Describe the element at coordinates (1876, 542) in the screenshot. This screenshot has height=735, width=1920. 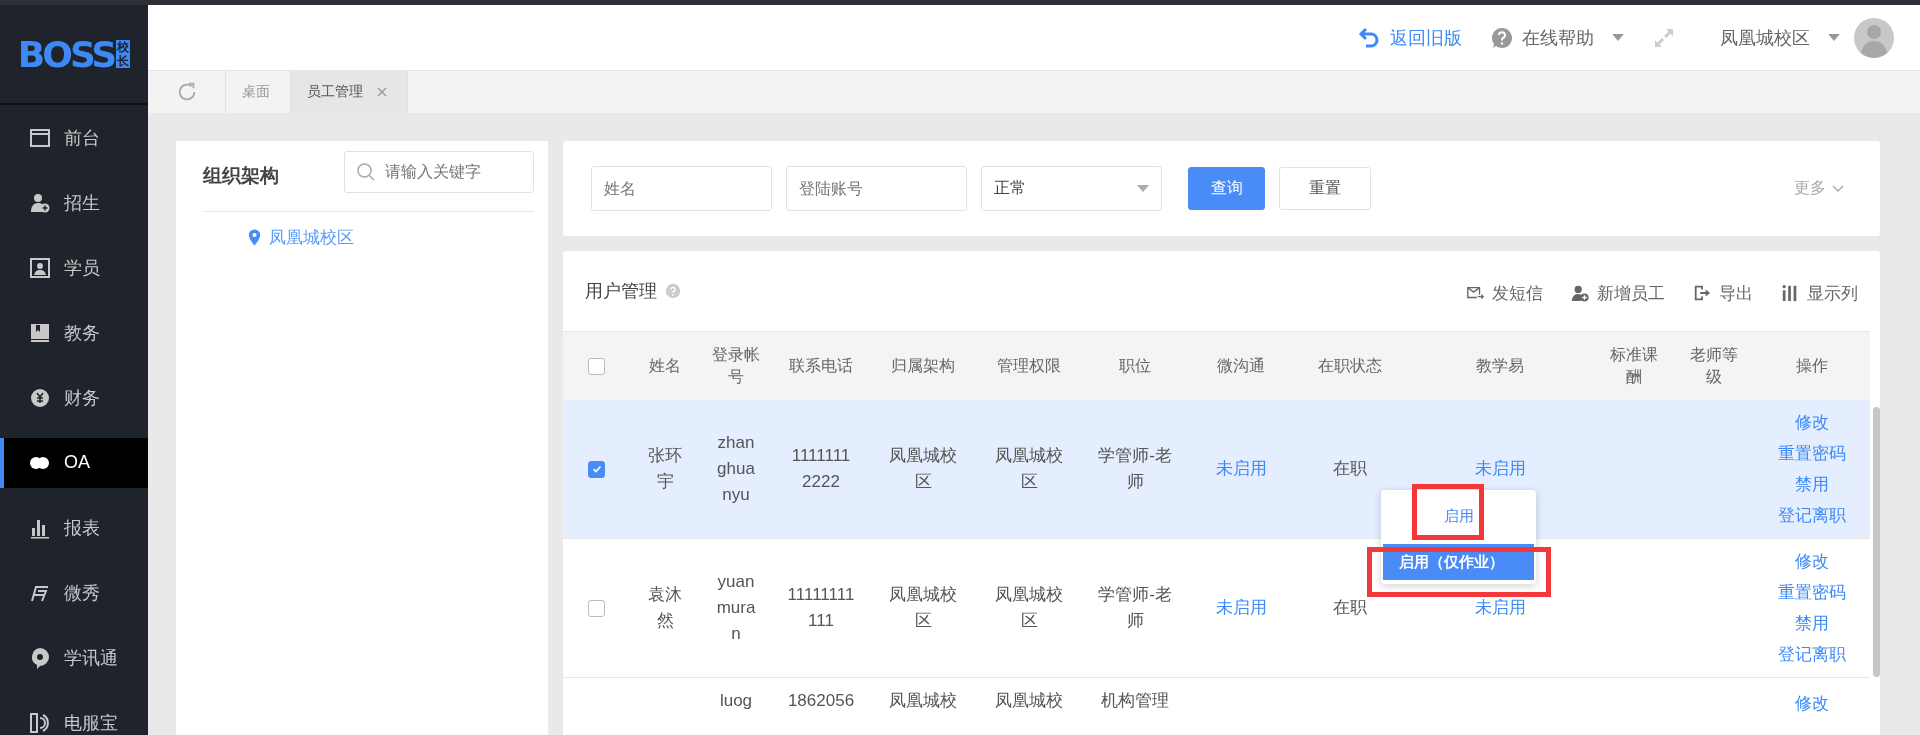
I see `scrollbar` at that location.